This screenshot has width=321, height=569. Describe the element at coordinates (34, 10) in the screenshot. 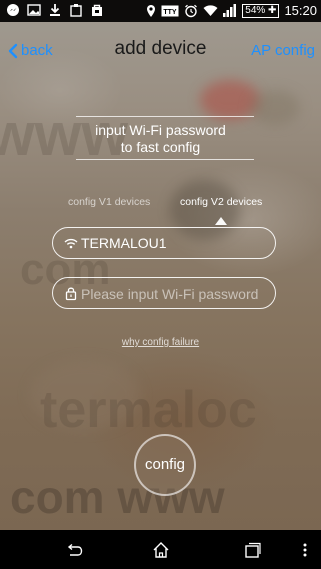

I see `image-icon` at that location.